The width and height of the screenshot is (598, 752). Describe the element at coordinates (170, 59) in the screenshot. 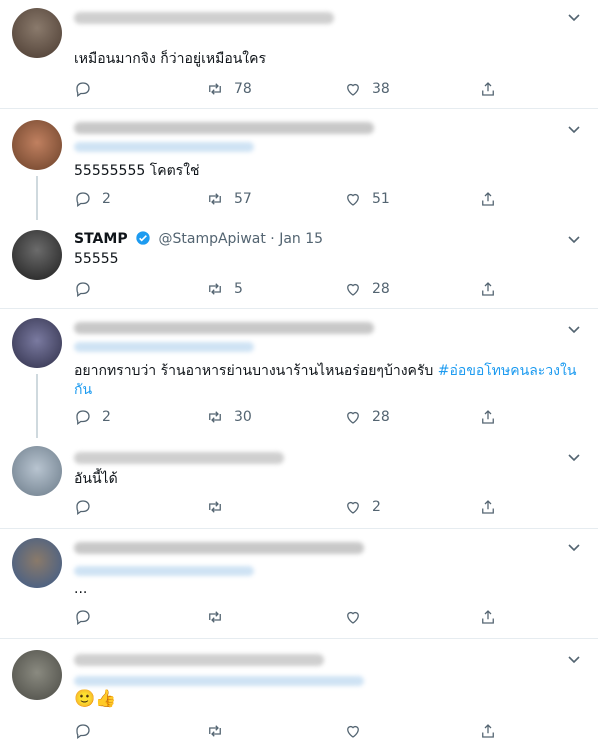

I see `tweet-text: เหมือนมากจิง ก็ว่าอยู่เหมือนใคร` at that location.